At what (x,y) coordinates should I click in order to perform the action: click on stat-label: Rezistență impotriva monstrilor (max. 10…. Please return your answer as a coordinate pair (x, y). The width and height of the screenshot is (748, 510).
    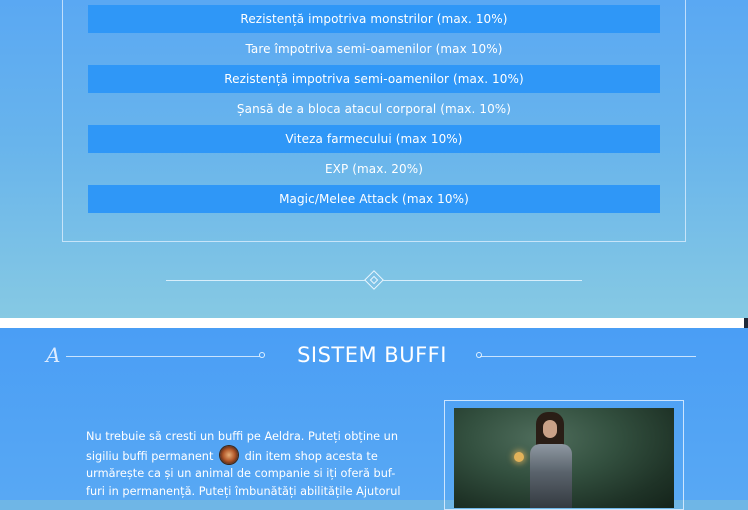
    Looking at the image, I should click on (374, 19).